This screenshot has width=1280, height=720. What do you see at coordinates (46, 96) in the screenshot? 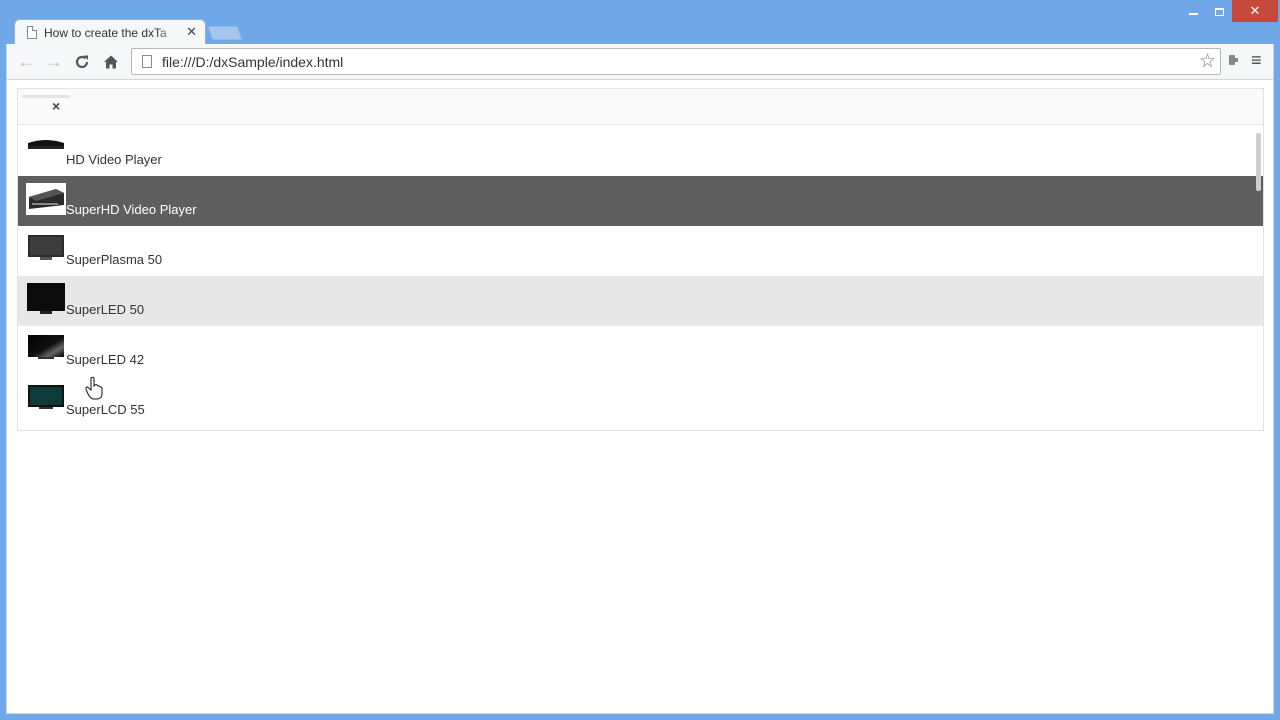
I see `header-handle` at bounding box center [46, 96].